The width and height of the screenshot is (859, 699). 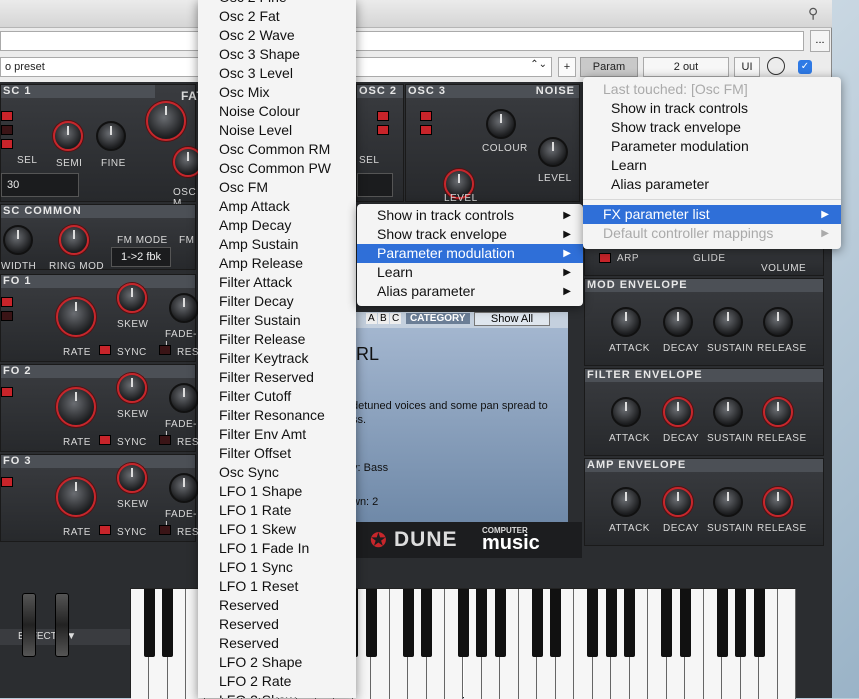 I want to click on tab-b: B, so click(x=383, y=318).